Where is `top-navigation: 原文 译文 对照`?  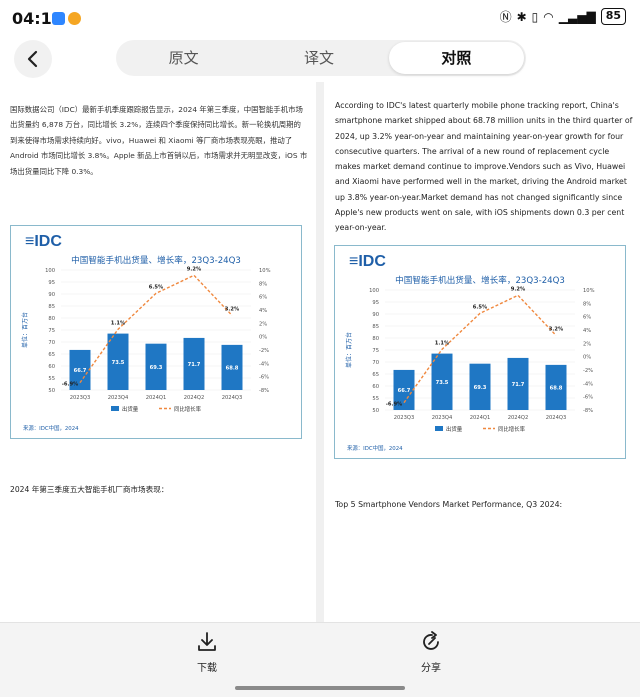 top-navigation: 原文 译文 对照 is located at coordinates (320, 59).